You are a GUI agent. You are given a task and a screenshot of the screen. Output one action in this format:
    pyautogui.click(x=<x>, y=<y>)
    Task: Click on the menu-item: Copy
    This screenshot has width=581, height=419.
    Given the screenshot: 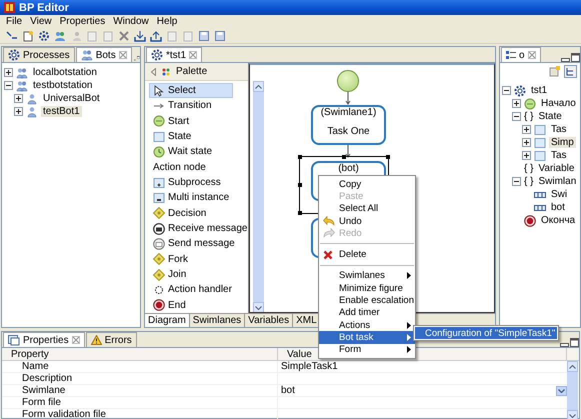 What is the action you would take?
    pyautogui.click(x=367, y=184)
    